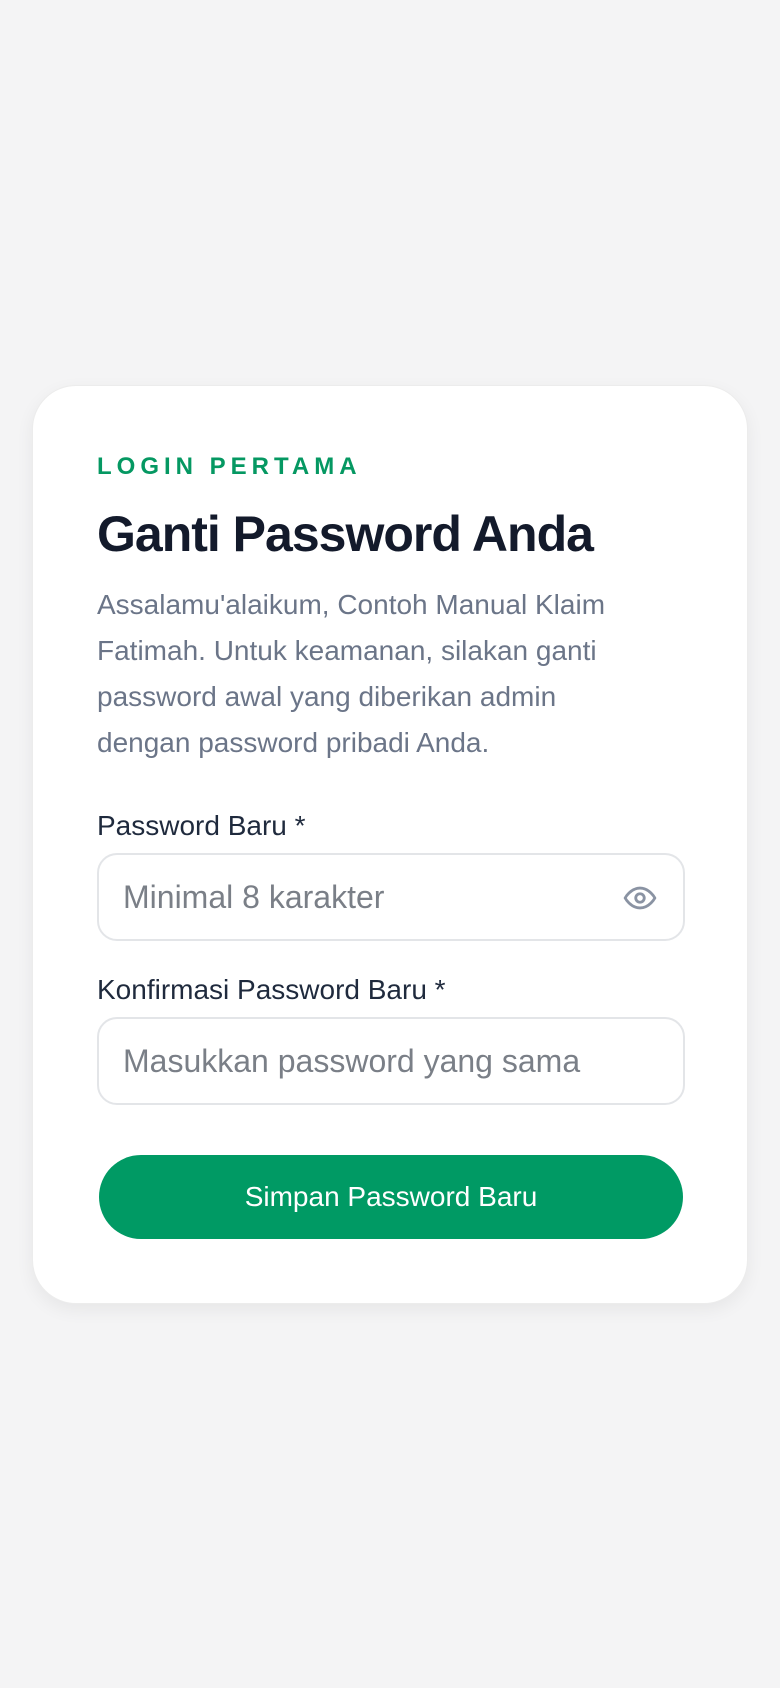  What do you see at coordinates (640, 898) in the screenshot?
I see `eye-icon` at bounding box center [640, 898].